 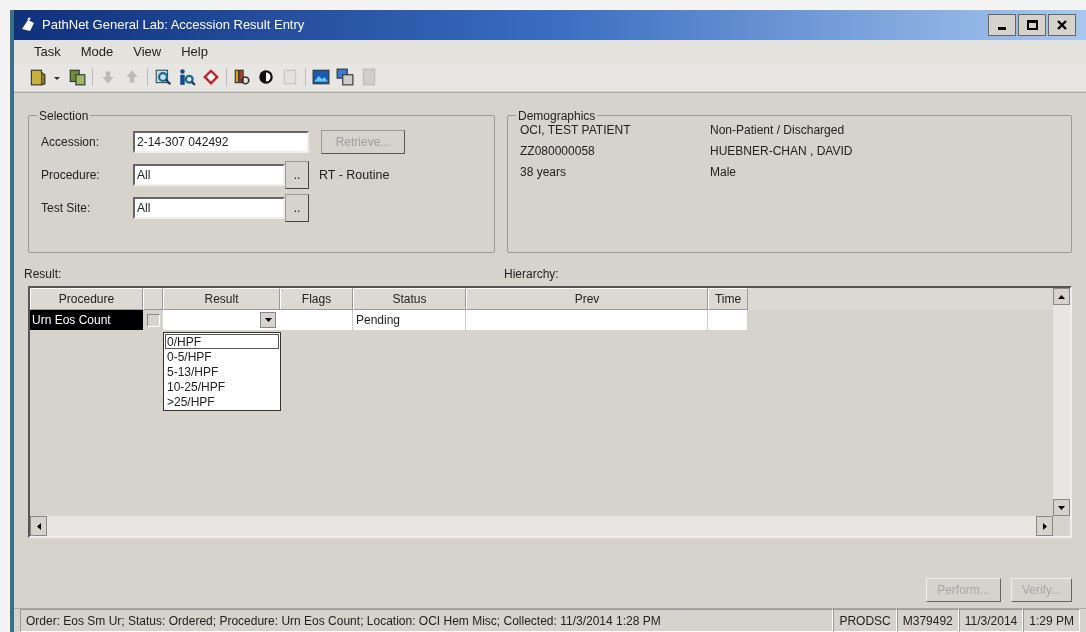 I want to click on menu-item: View, so click(x=147, y=51).